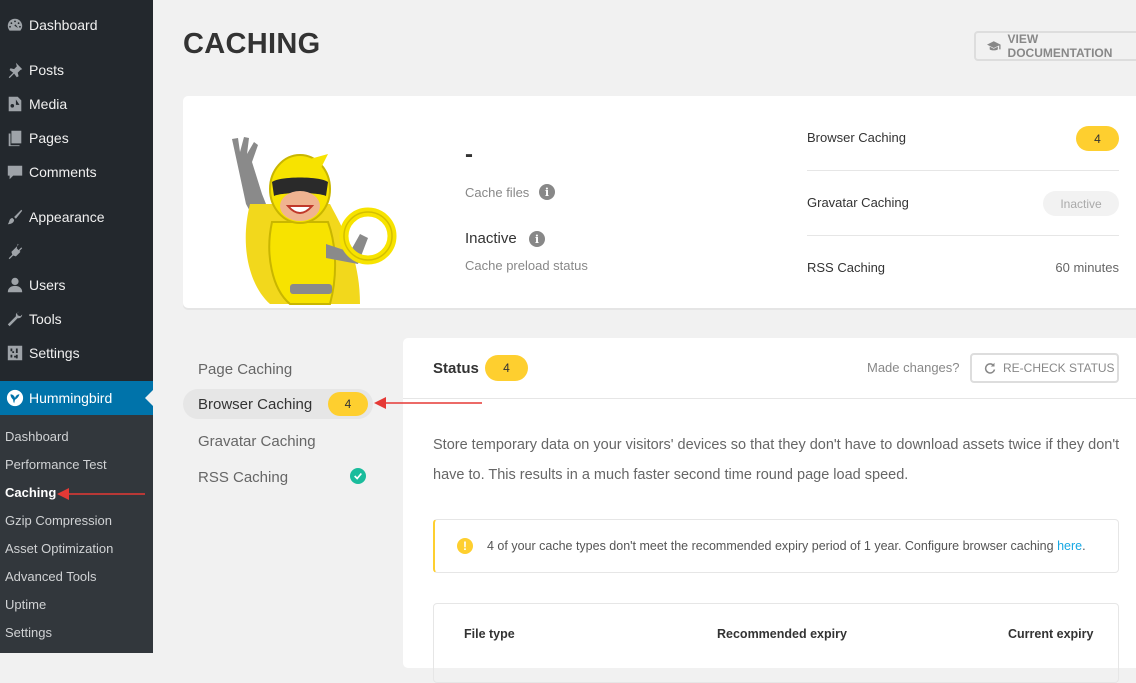  Describe the element at coordinates (1059, 368) in the screenshot. I see `recheck-status-label: RE-CHECK STATUS` at that location.